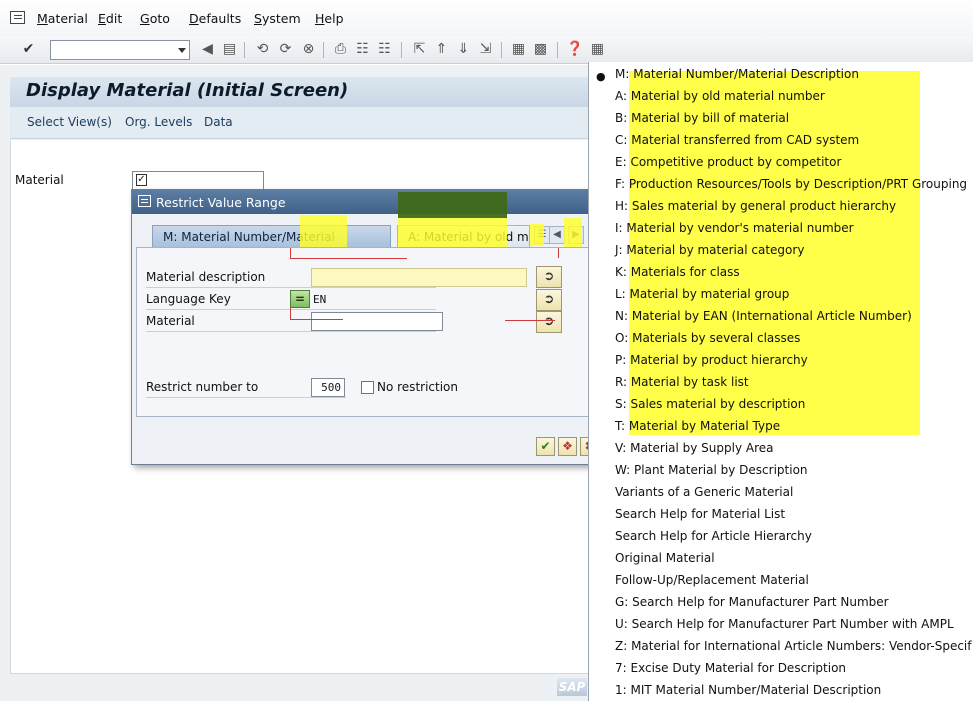  What do you see at coordinates (545, 446) in the screenshot?
I see `continue-button: ✔` at bounding box center [545, 446].